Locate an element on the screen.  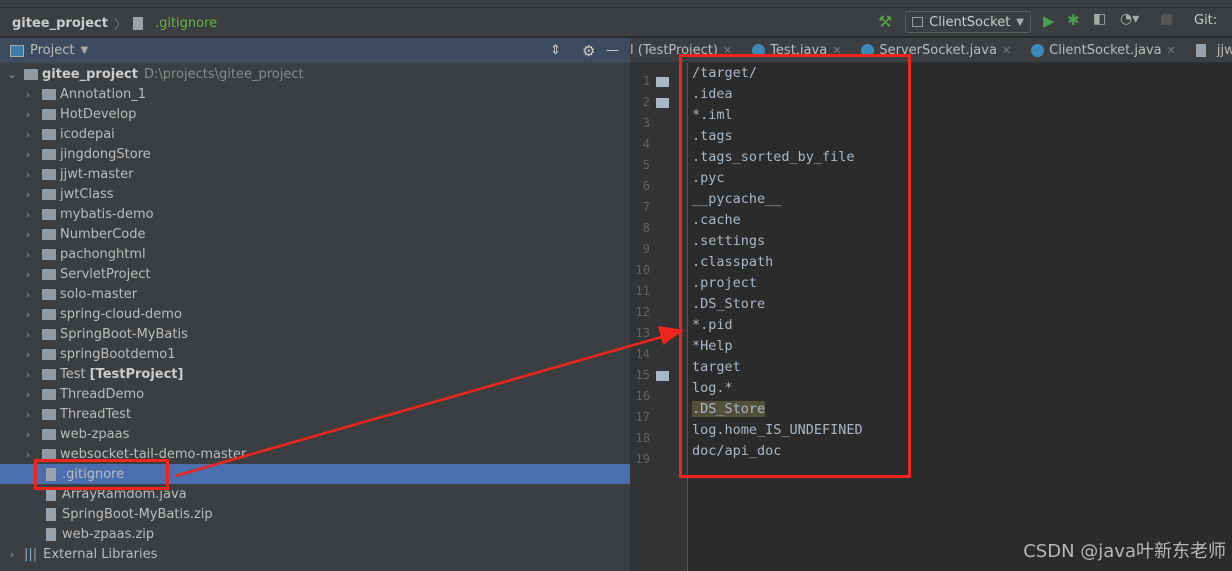
annotation-arrow is located at coordinates (429, 402).